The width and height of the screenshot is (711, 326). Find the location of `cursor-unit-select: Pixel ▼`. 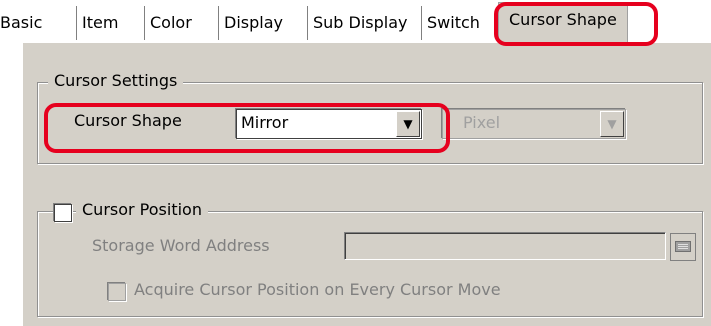

cursor-unit-select: Pixel ▼ is located at coordinates (534, 124).